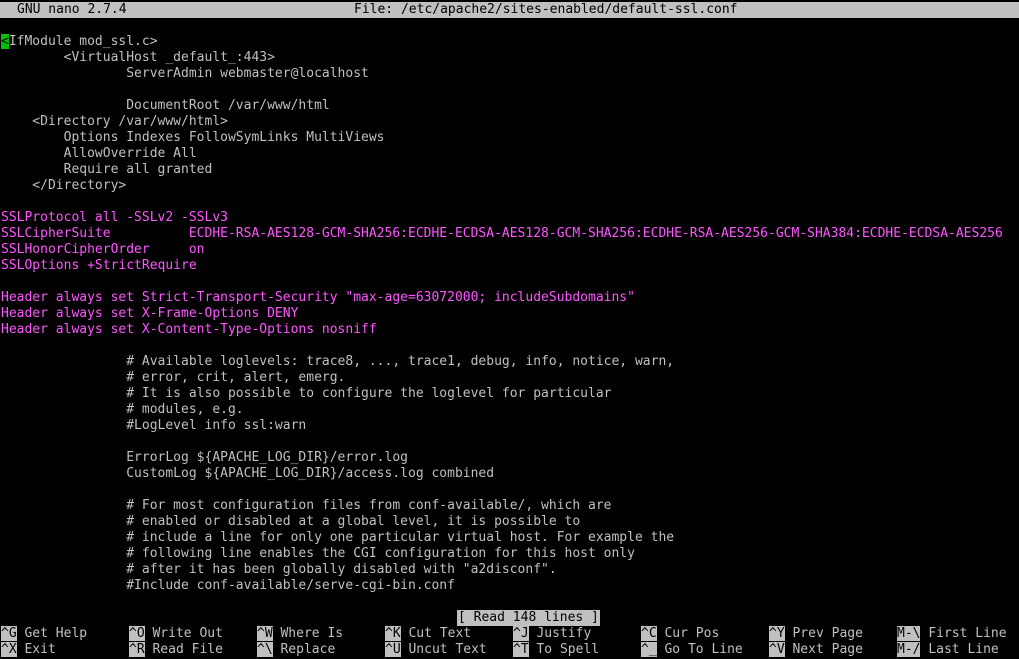 This screenshot has width=1019, height=659. I want to click on shortcut-key: M-/, so click(909, 649).